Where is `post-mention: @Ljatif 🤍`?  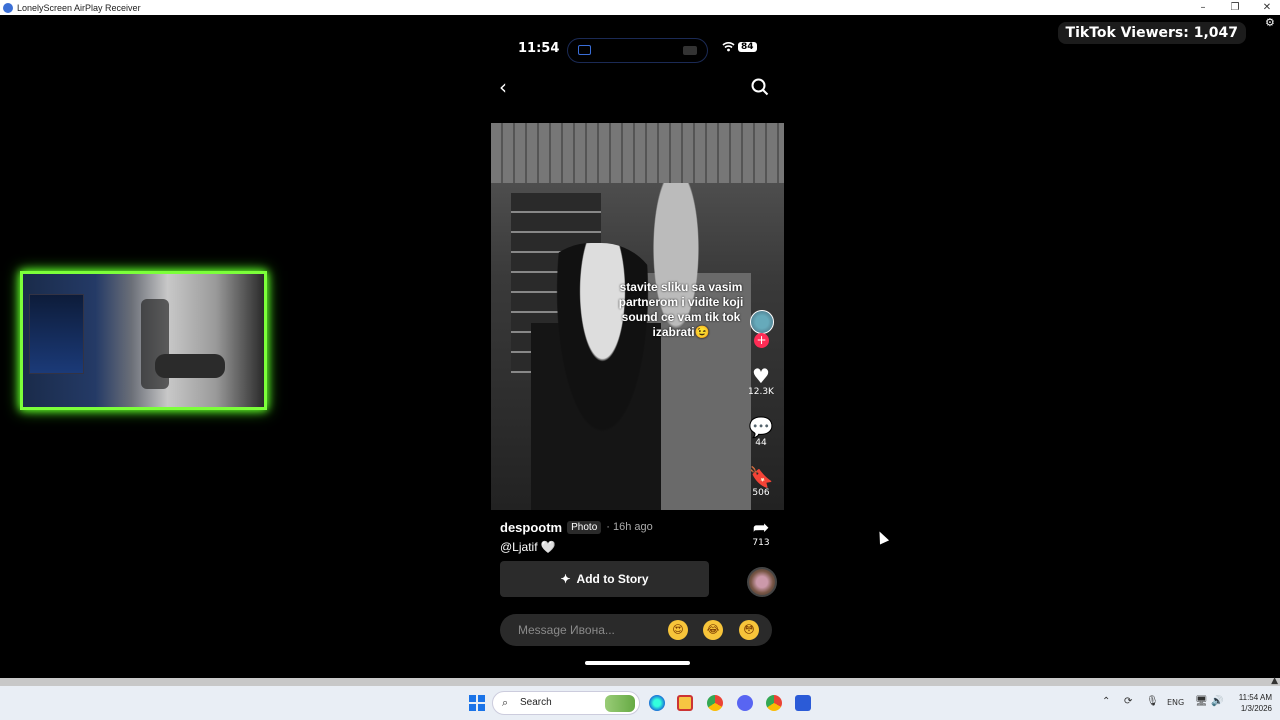
post-mention: @Ljatif 🤍 is located at coordinates (528, 547).